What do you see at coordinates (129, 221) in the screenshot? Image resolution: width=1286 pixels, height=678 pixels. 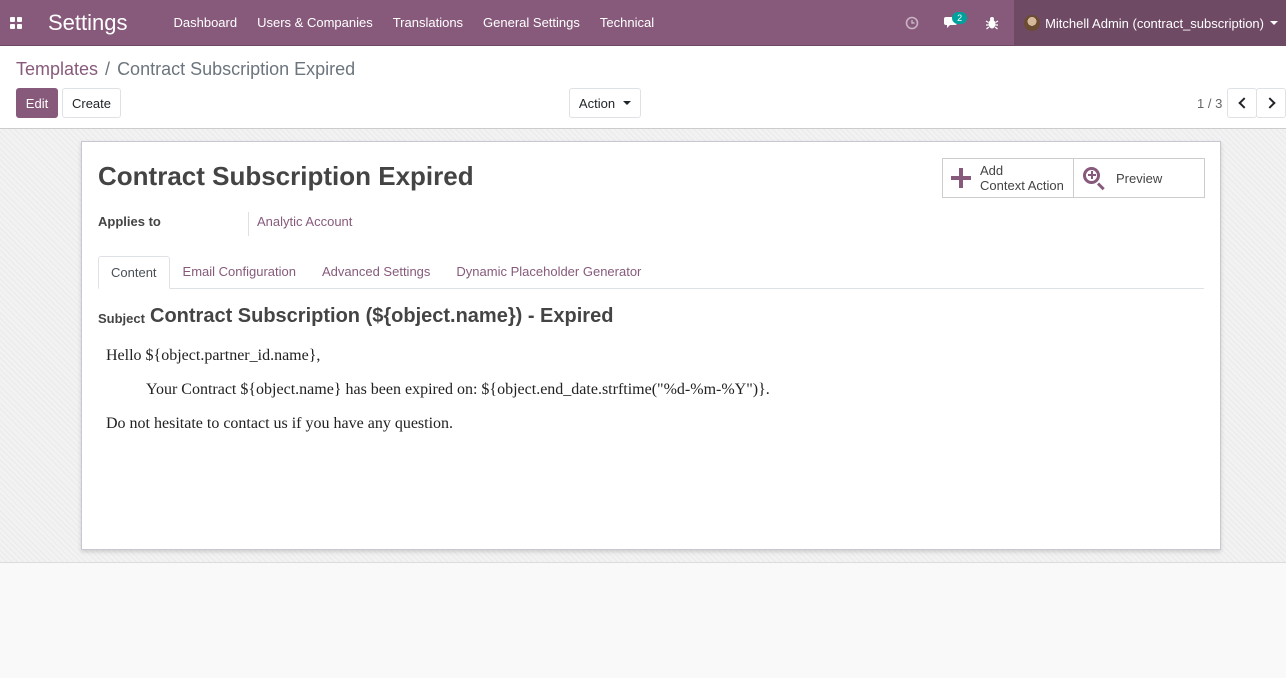 I see `applies-to-label: Applies to` at bounding box center [129, 221].